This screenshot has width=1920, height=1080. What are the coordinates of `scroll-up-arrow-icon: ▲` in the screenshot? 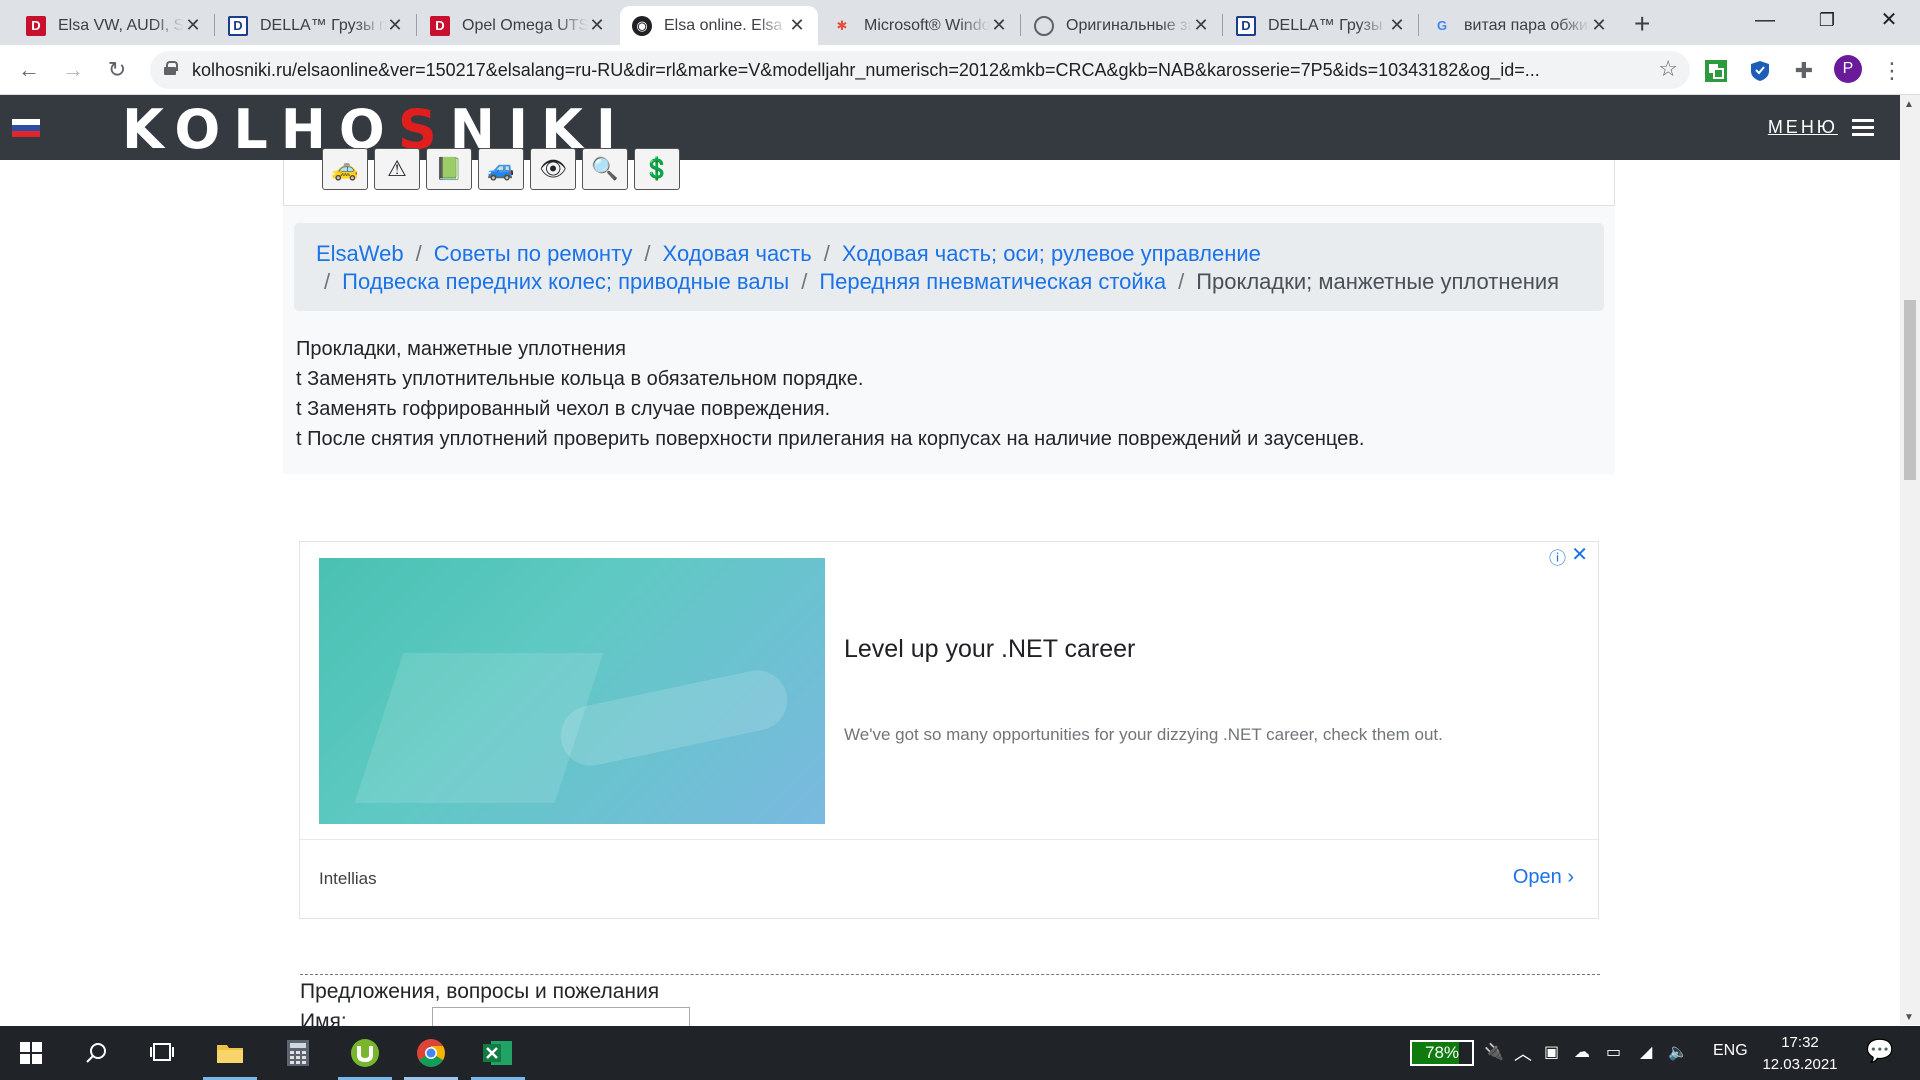 It's located at (1909, 104).